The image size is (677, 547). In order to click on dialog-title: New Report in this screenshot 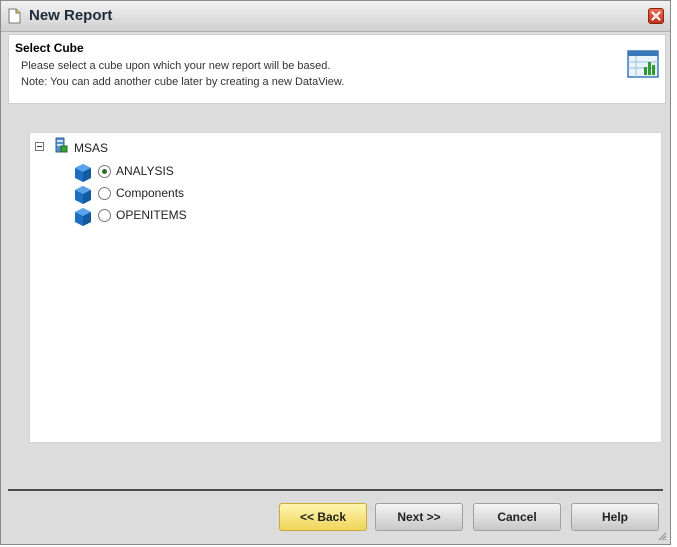, I will do `click(71, 15)`.